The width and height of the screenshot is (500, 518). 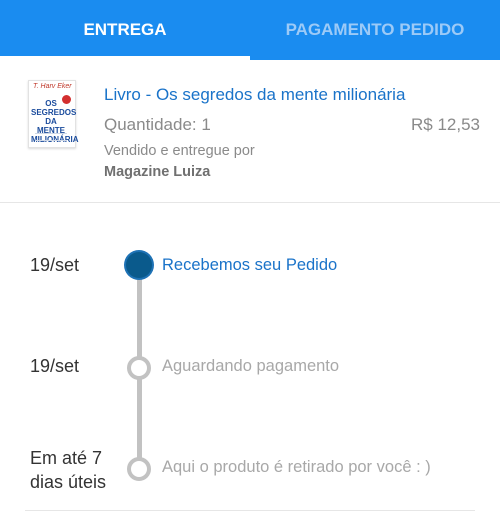 What do you see at coordinates (179, 151) in the screenshot?
I see `sold-by-label: Vendido e entregue por` at bounding box center [179, 151].